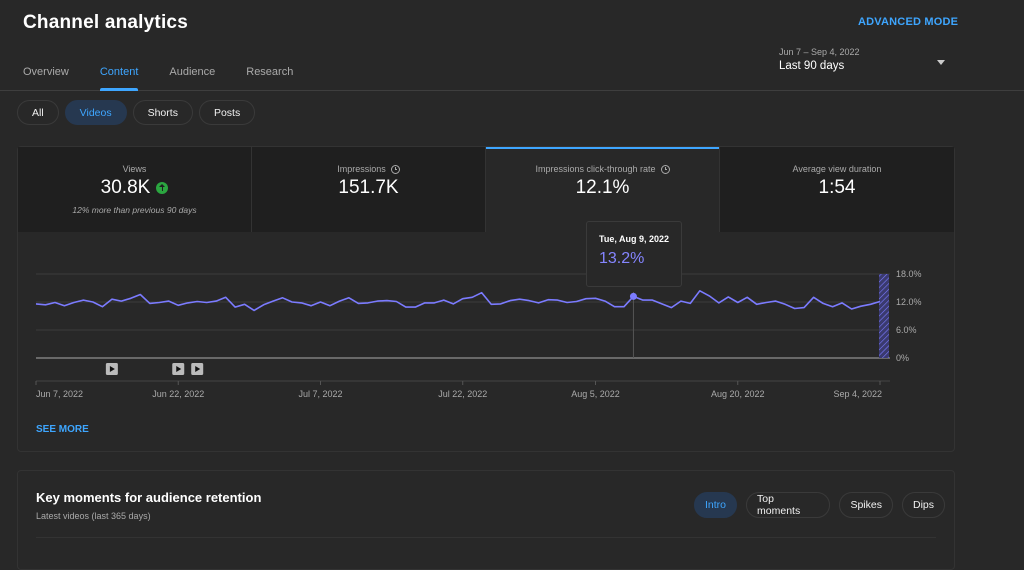 The width and height of the screenshot is (1024, 570). Describe the element at coordinates (93, 516) in the screenshot. I see `retention-subtitle: Latest videos (last 365 days)` at that location.